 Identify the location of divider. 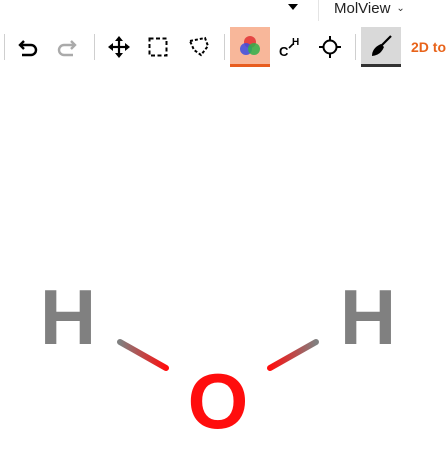
(318, 10).